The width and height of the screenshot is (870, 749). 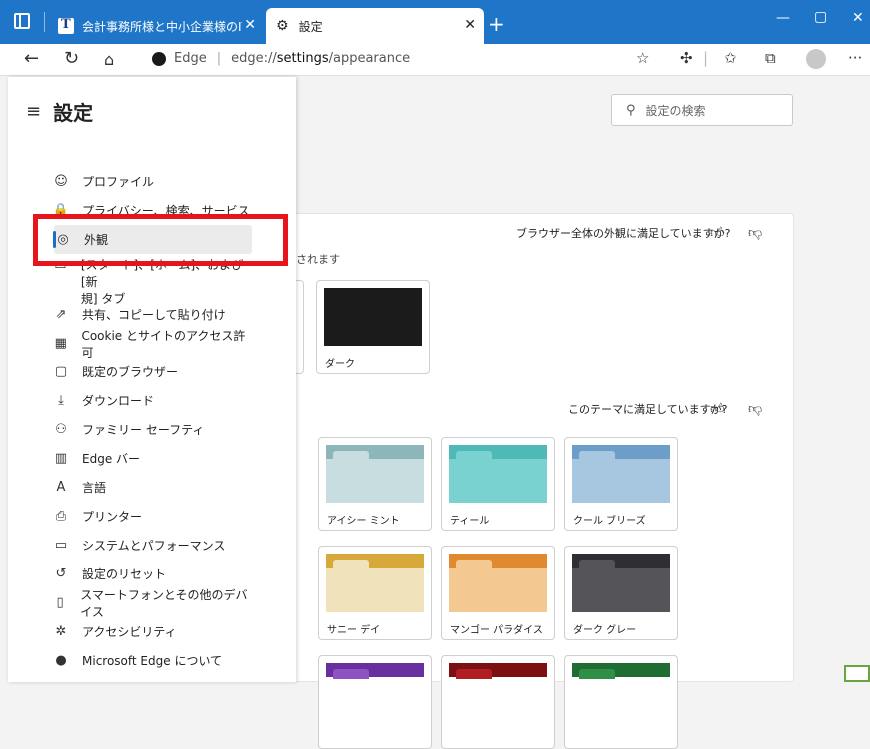 I want to click on url-field: Edge | edge://settings/appearance, so click(x=281, y=58).